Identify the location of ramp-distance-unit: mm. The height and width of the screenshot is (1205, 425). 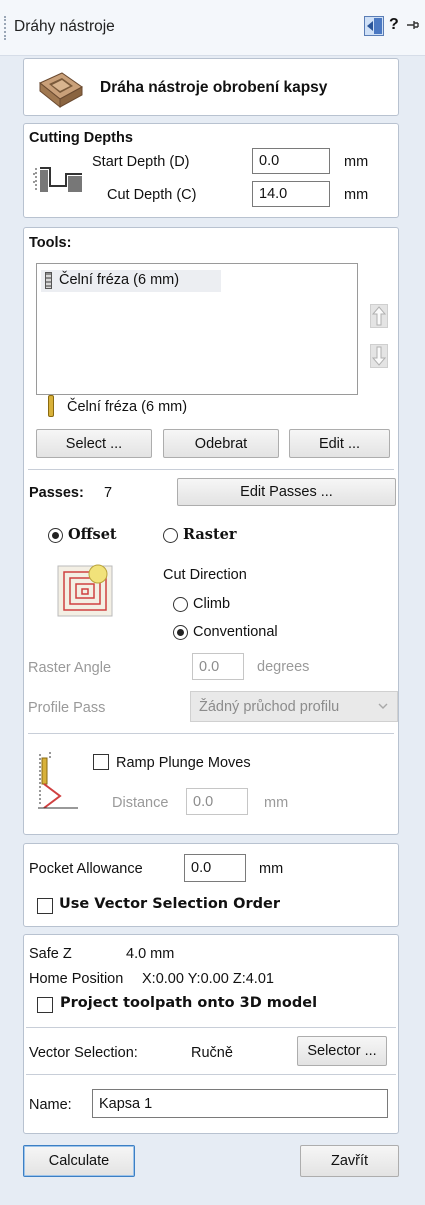
(276, 803).